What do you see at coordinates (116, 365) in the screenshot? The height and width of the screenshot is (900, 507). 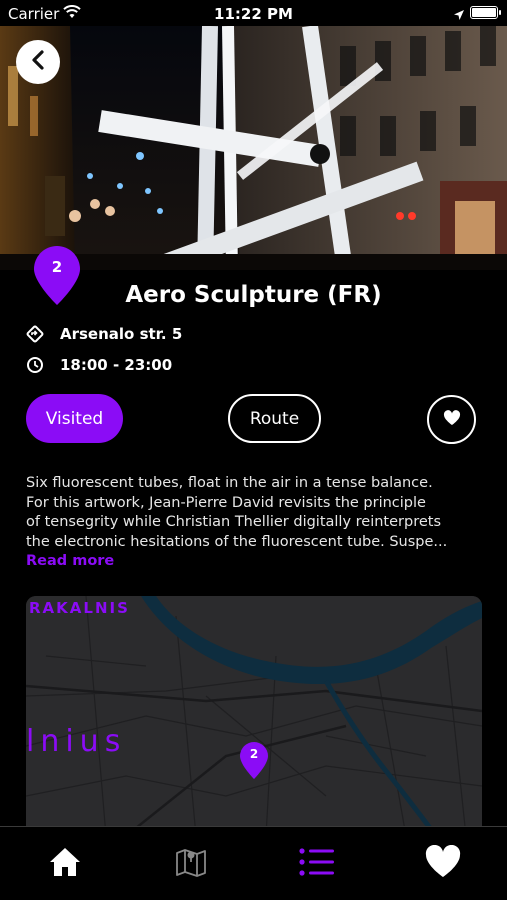 I see `hours-text: 18:00 - 23:00` at bounding box center [116, 365].